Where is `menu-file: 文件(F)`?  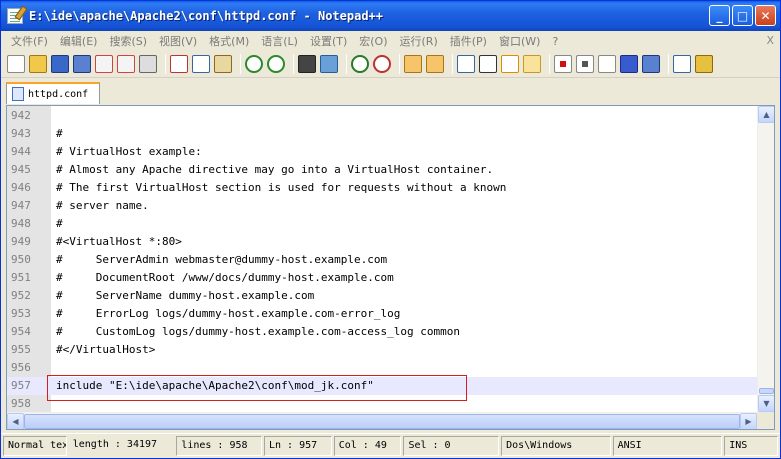
menu-file: 文件(F) is located at coordinates (29, 41).